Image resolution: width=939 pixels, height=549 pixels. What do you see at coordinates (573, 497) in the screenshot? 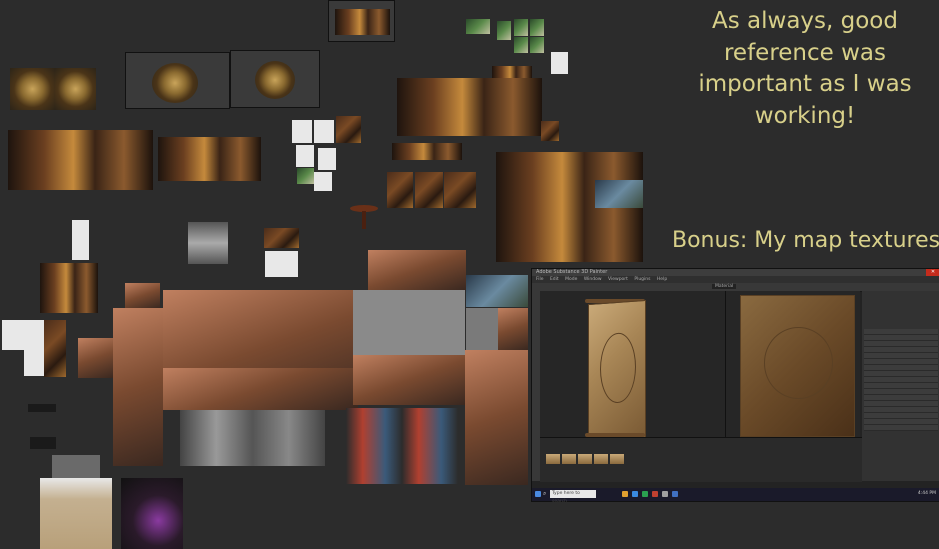
I see `taskbar-search-box: Type here to search` at bounding box center [573, 497].